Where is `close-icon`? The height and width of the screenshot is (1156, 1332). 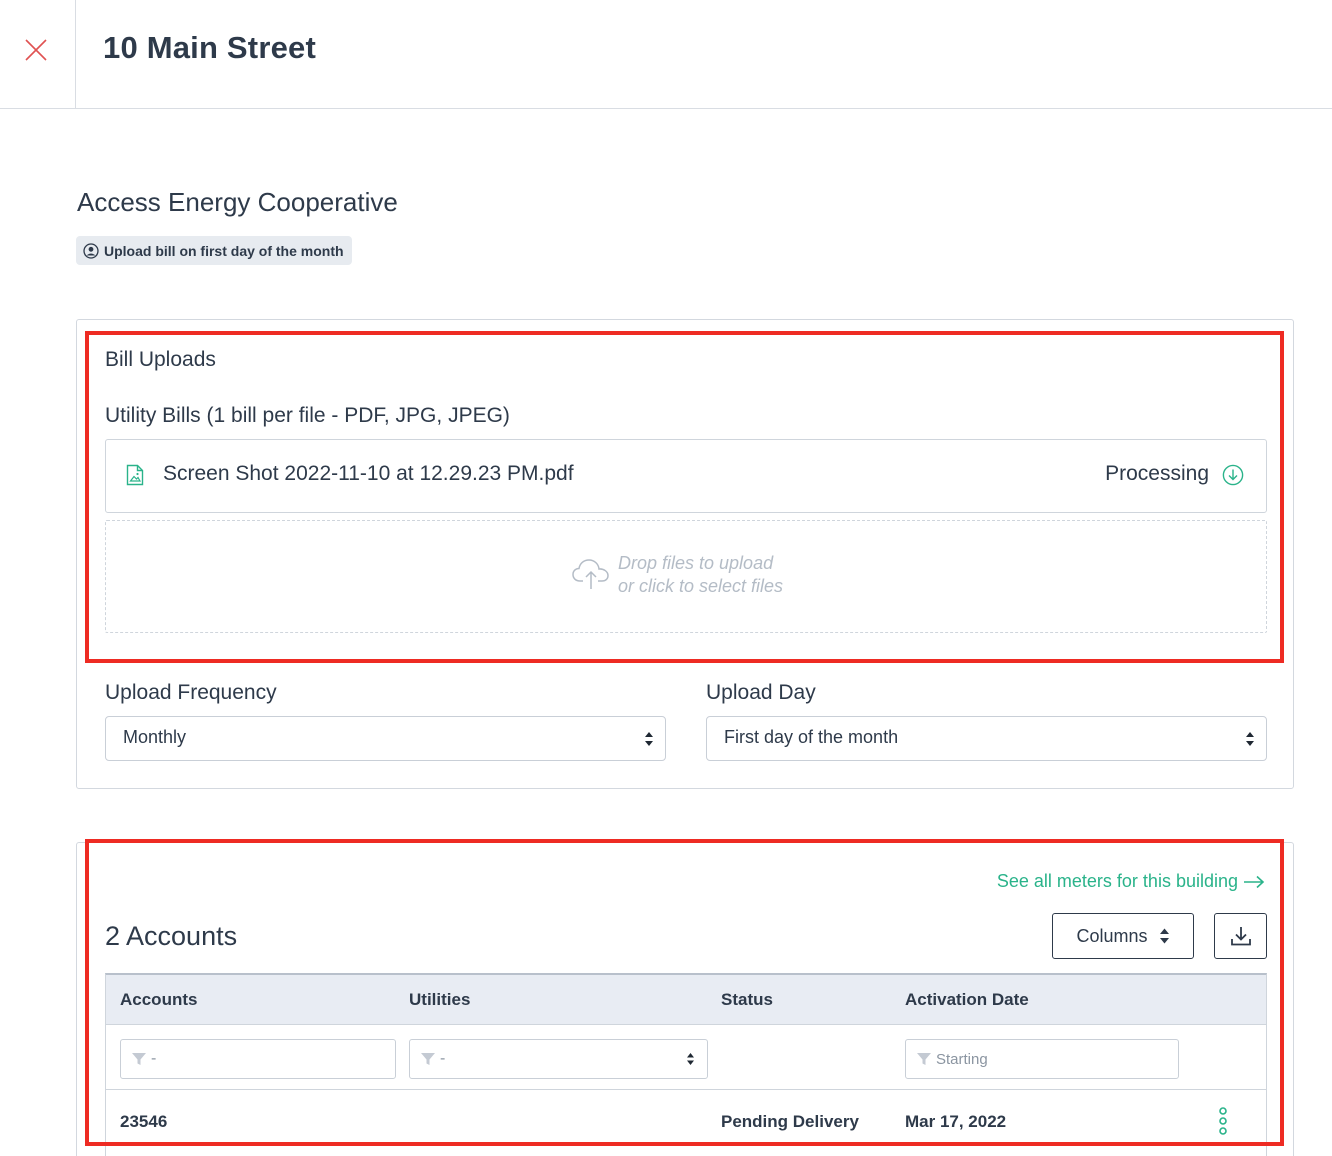 close-icon is located at coordinates (36, 50).